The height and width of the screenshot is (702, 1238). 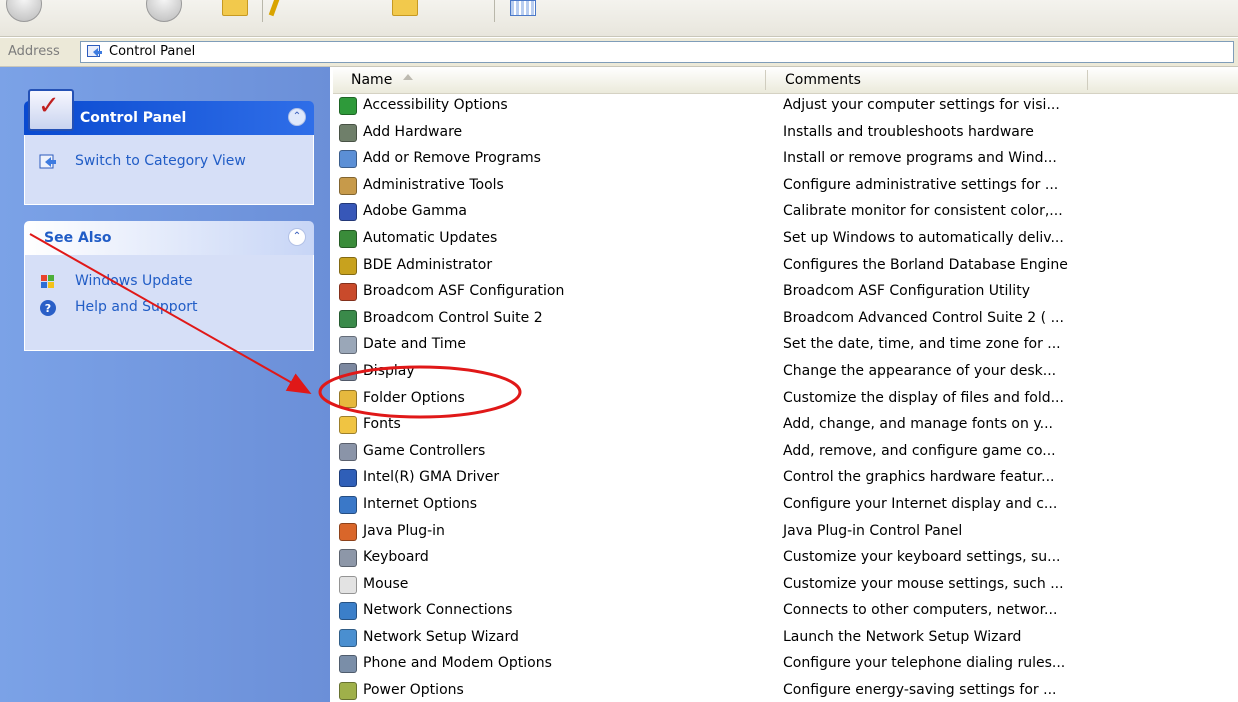 I want to click on item-name: Network Connections, so click(x=438, y=610).